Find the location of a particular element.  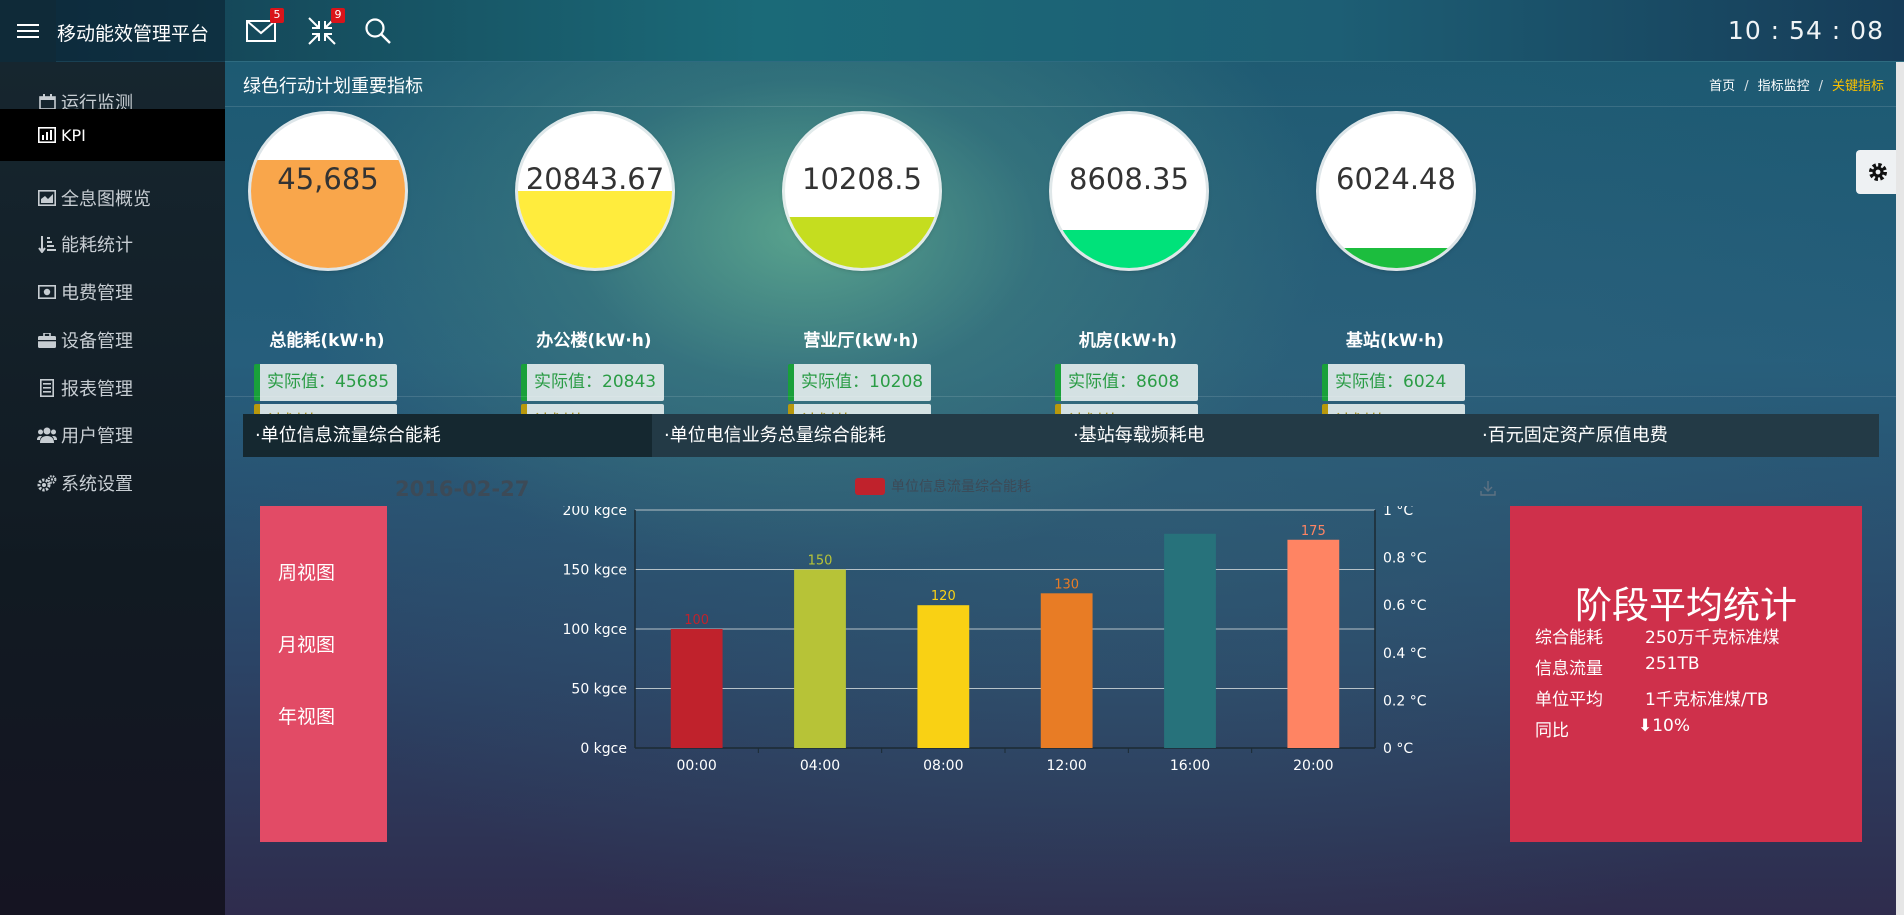

sidebar-item-device-management: 设备管理 is located at coordinates (112, 340).